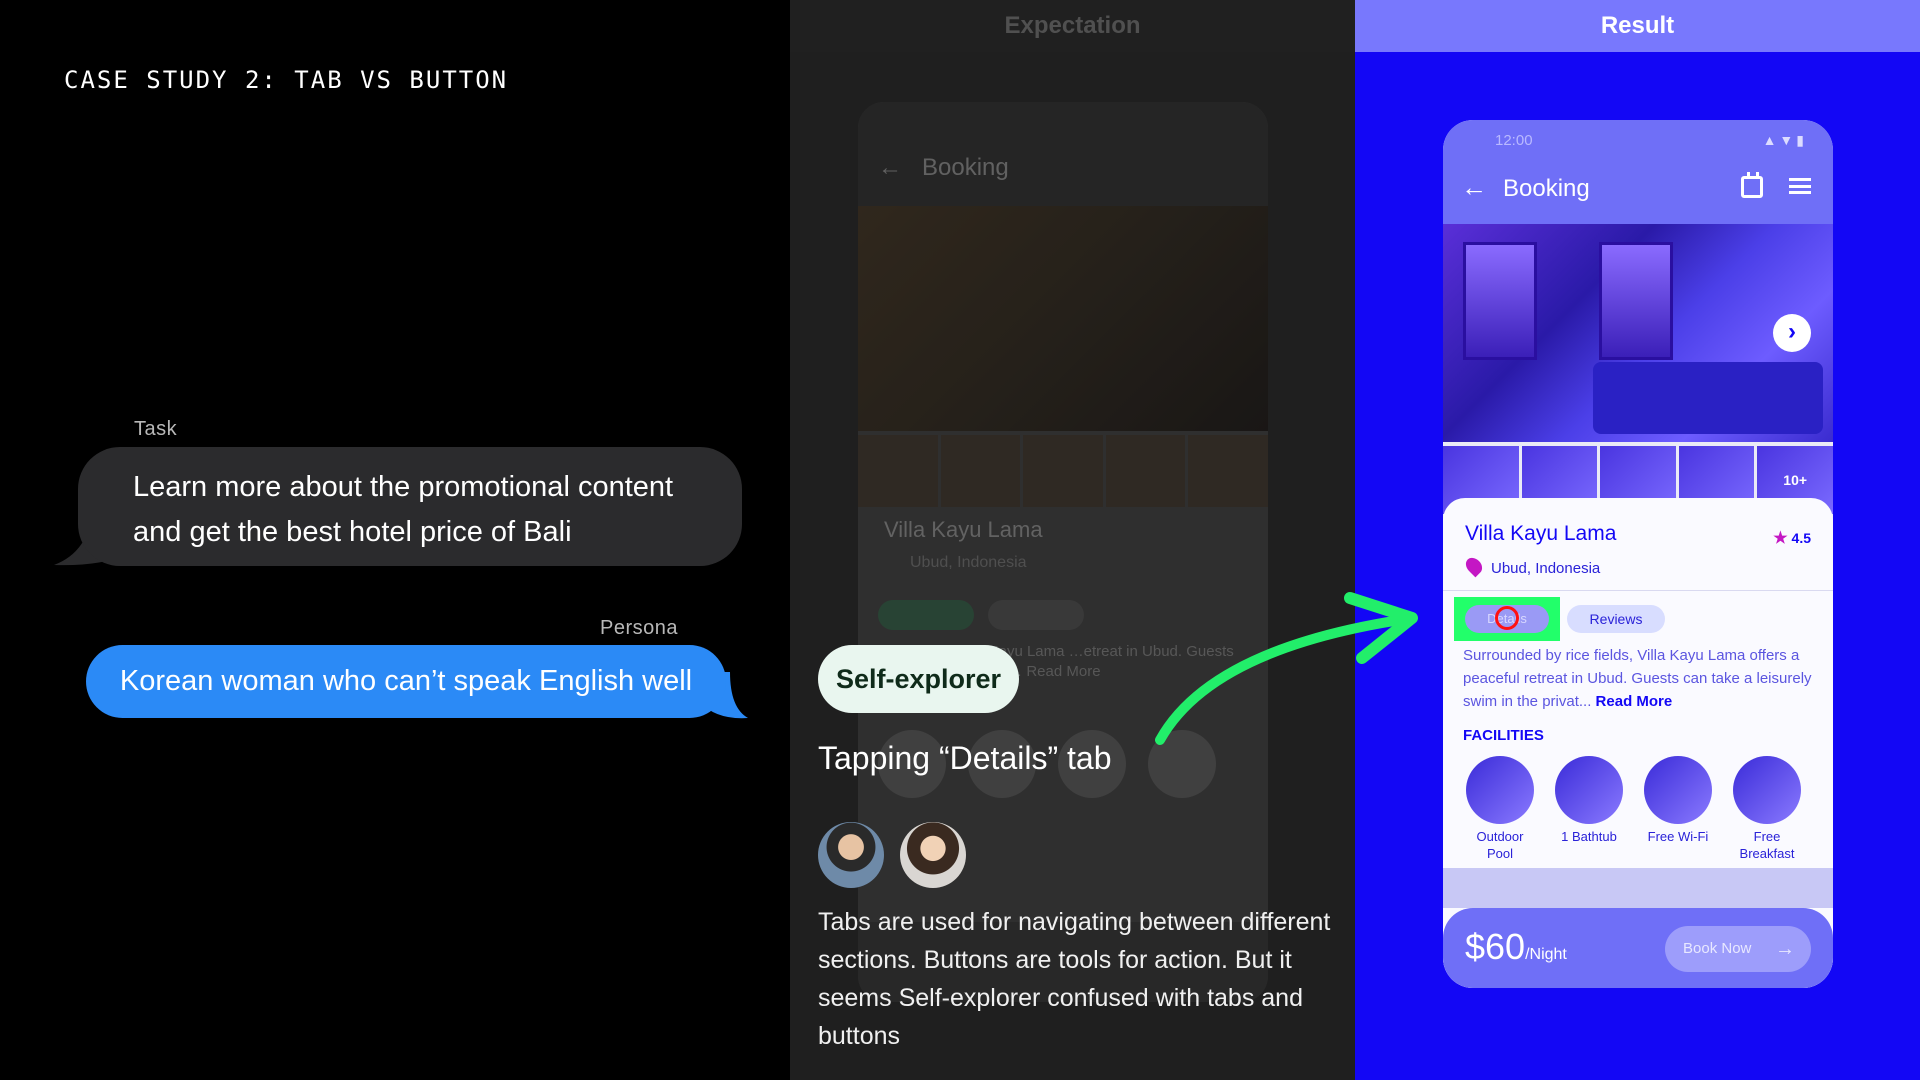 Image resolution: width=1920 pixels, height=1080 pixels. Describe the element at coordinates (1785, 949) in the screenshot. I see `arrow-right-icon: →` at that location.